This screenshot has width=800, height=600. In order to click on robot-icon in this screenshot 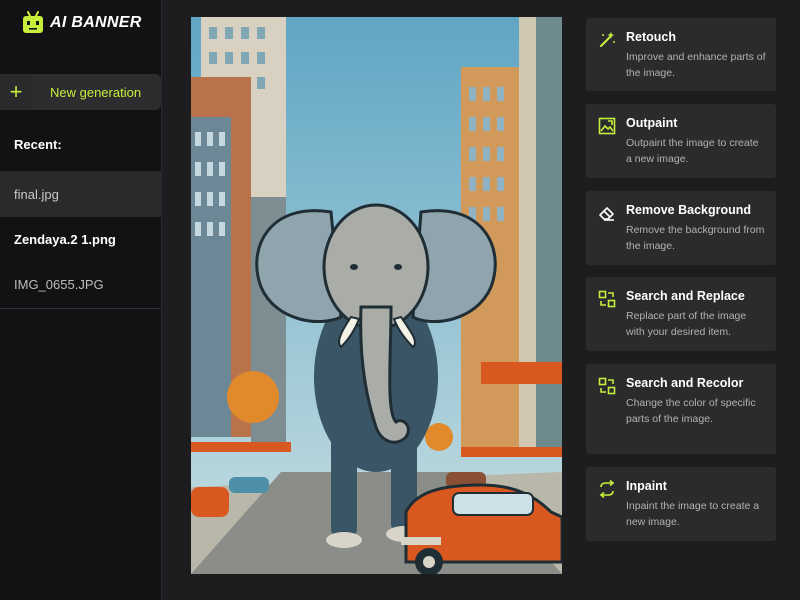, I will do `click(33, 22)`.